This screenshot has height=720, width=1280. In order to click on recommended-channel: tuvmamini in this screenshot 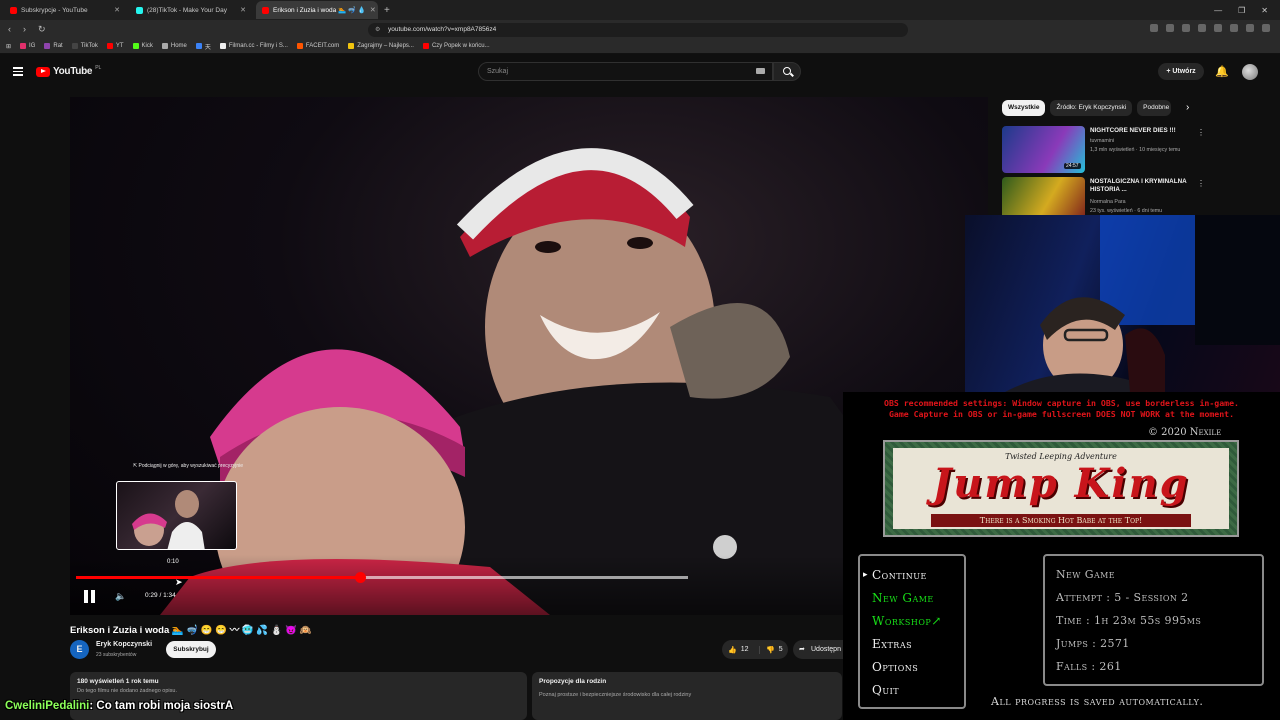, I will do `click(1102, 141)`.